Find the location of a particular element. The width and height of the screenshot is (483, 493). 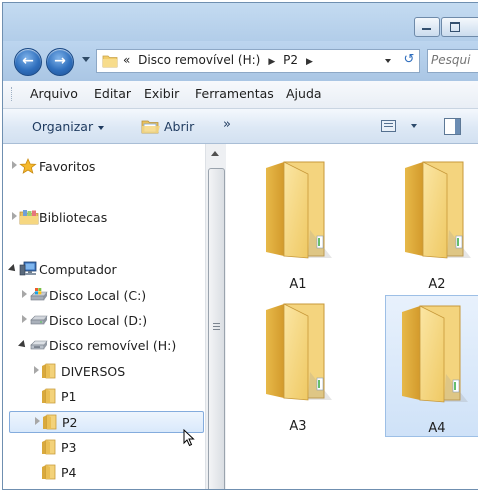

breadcrumb-p2: P2 is located at coordinates (290, 60).